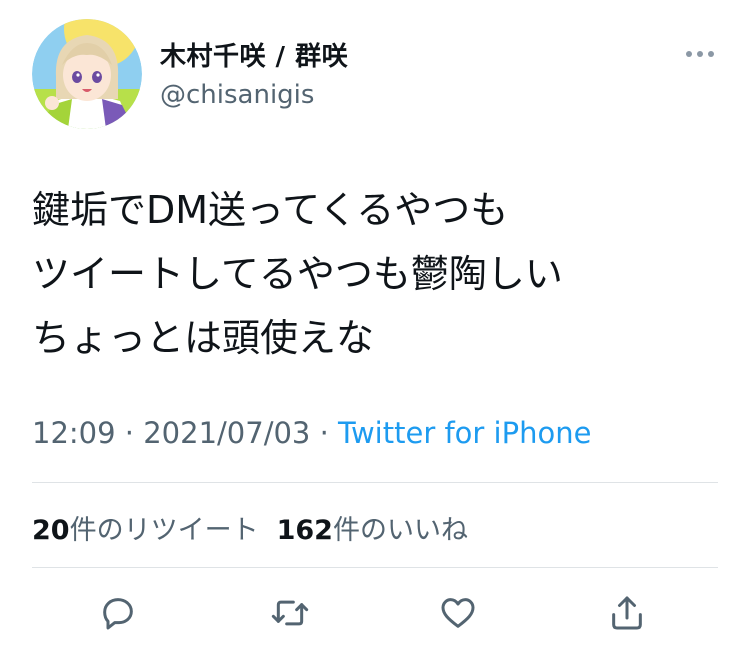 This screenshot has height=651, width=750. I want to click on retweets-stat: 20件のリツイート, so click(145, 530).